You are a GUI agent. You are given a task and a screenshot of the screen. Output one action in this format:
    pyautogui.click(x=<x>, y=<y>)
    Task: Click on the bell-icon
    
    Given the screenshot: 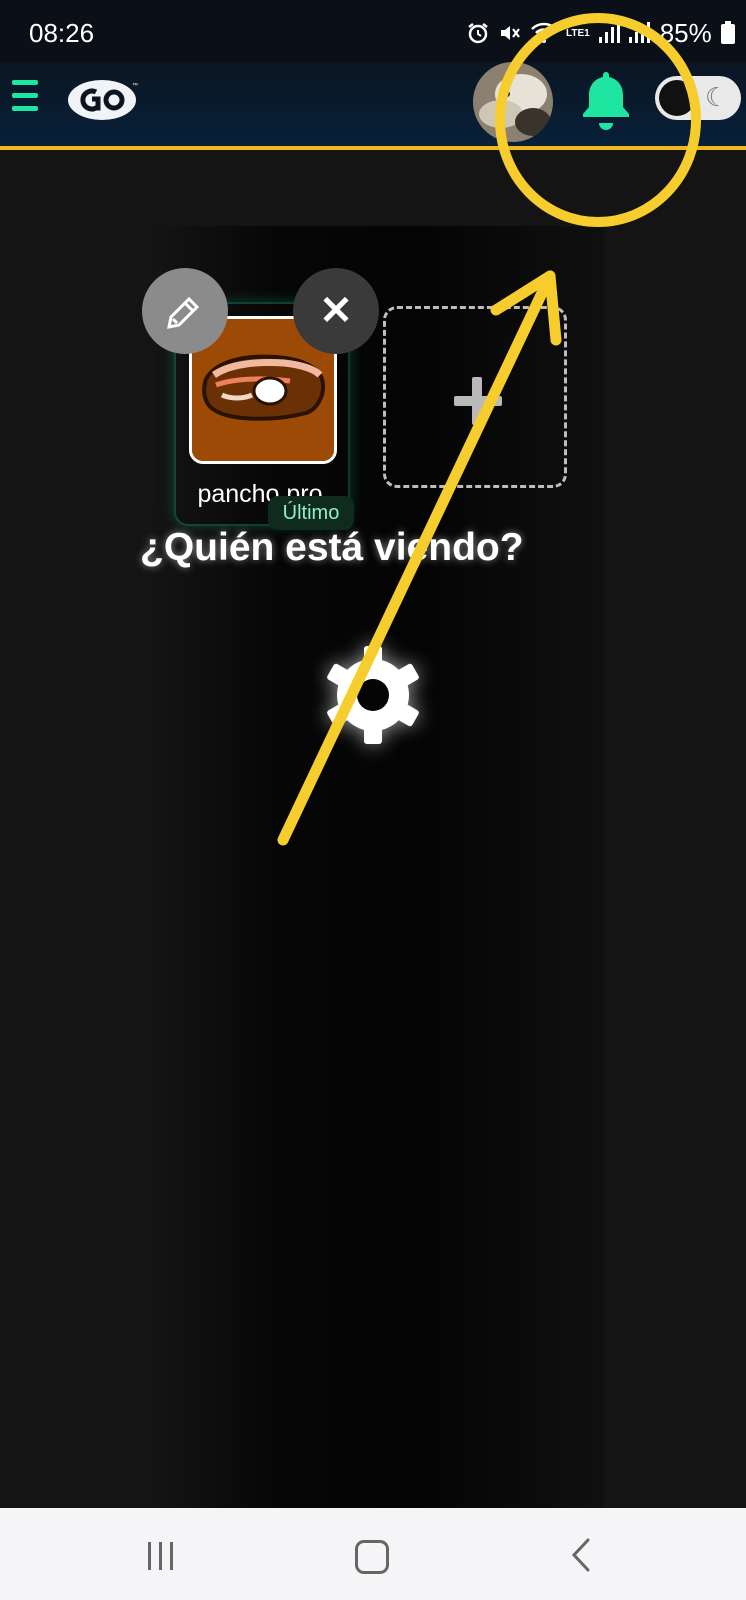 What is the action you would take?
    pyautogui.click(x=606, y=99)
    